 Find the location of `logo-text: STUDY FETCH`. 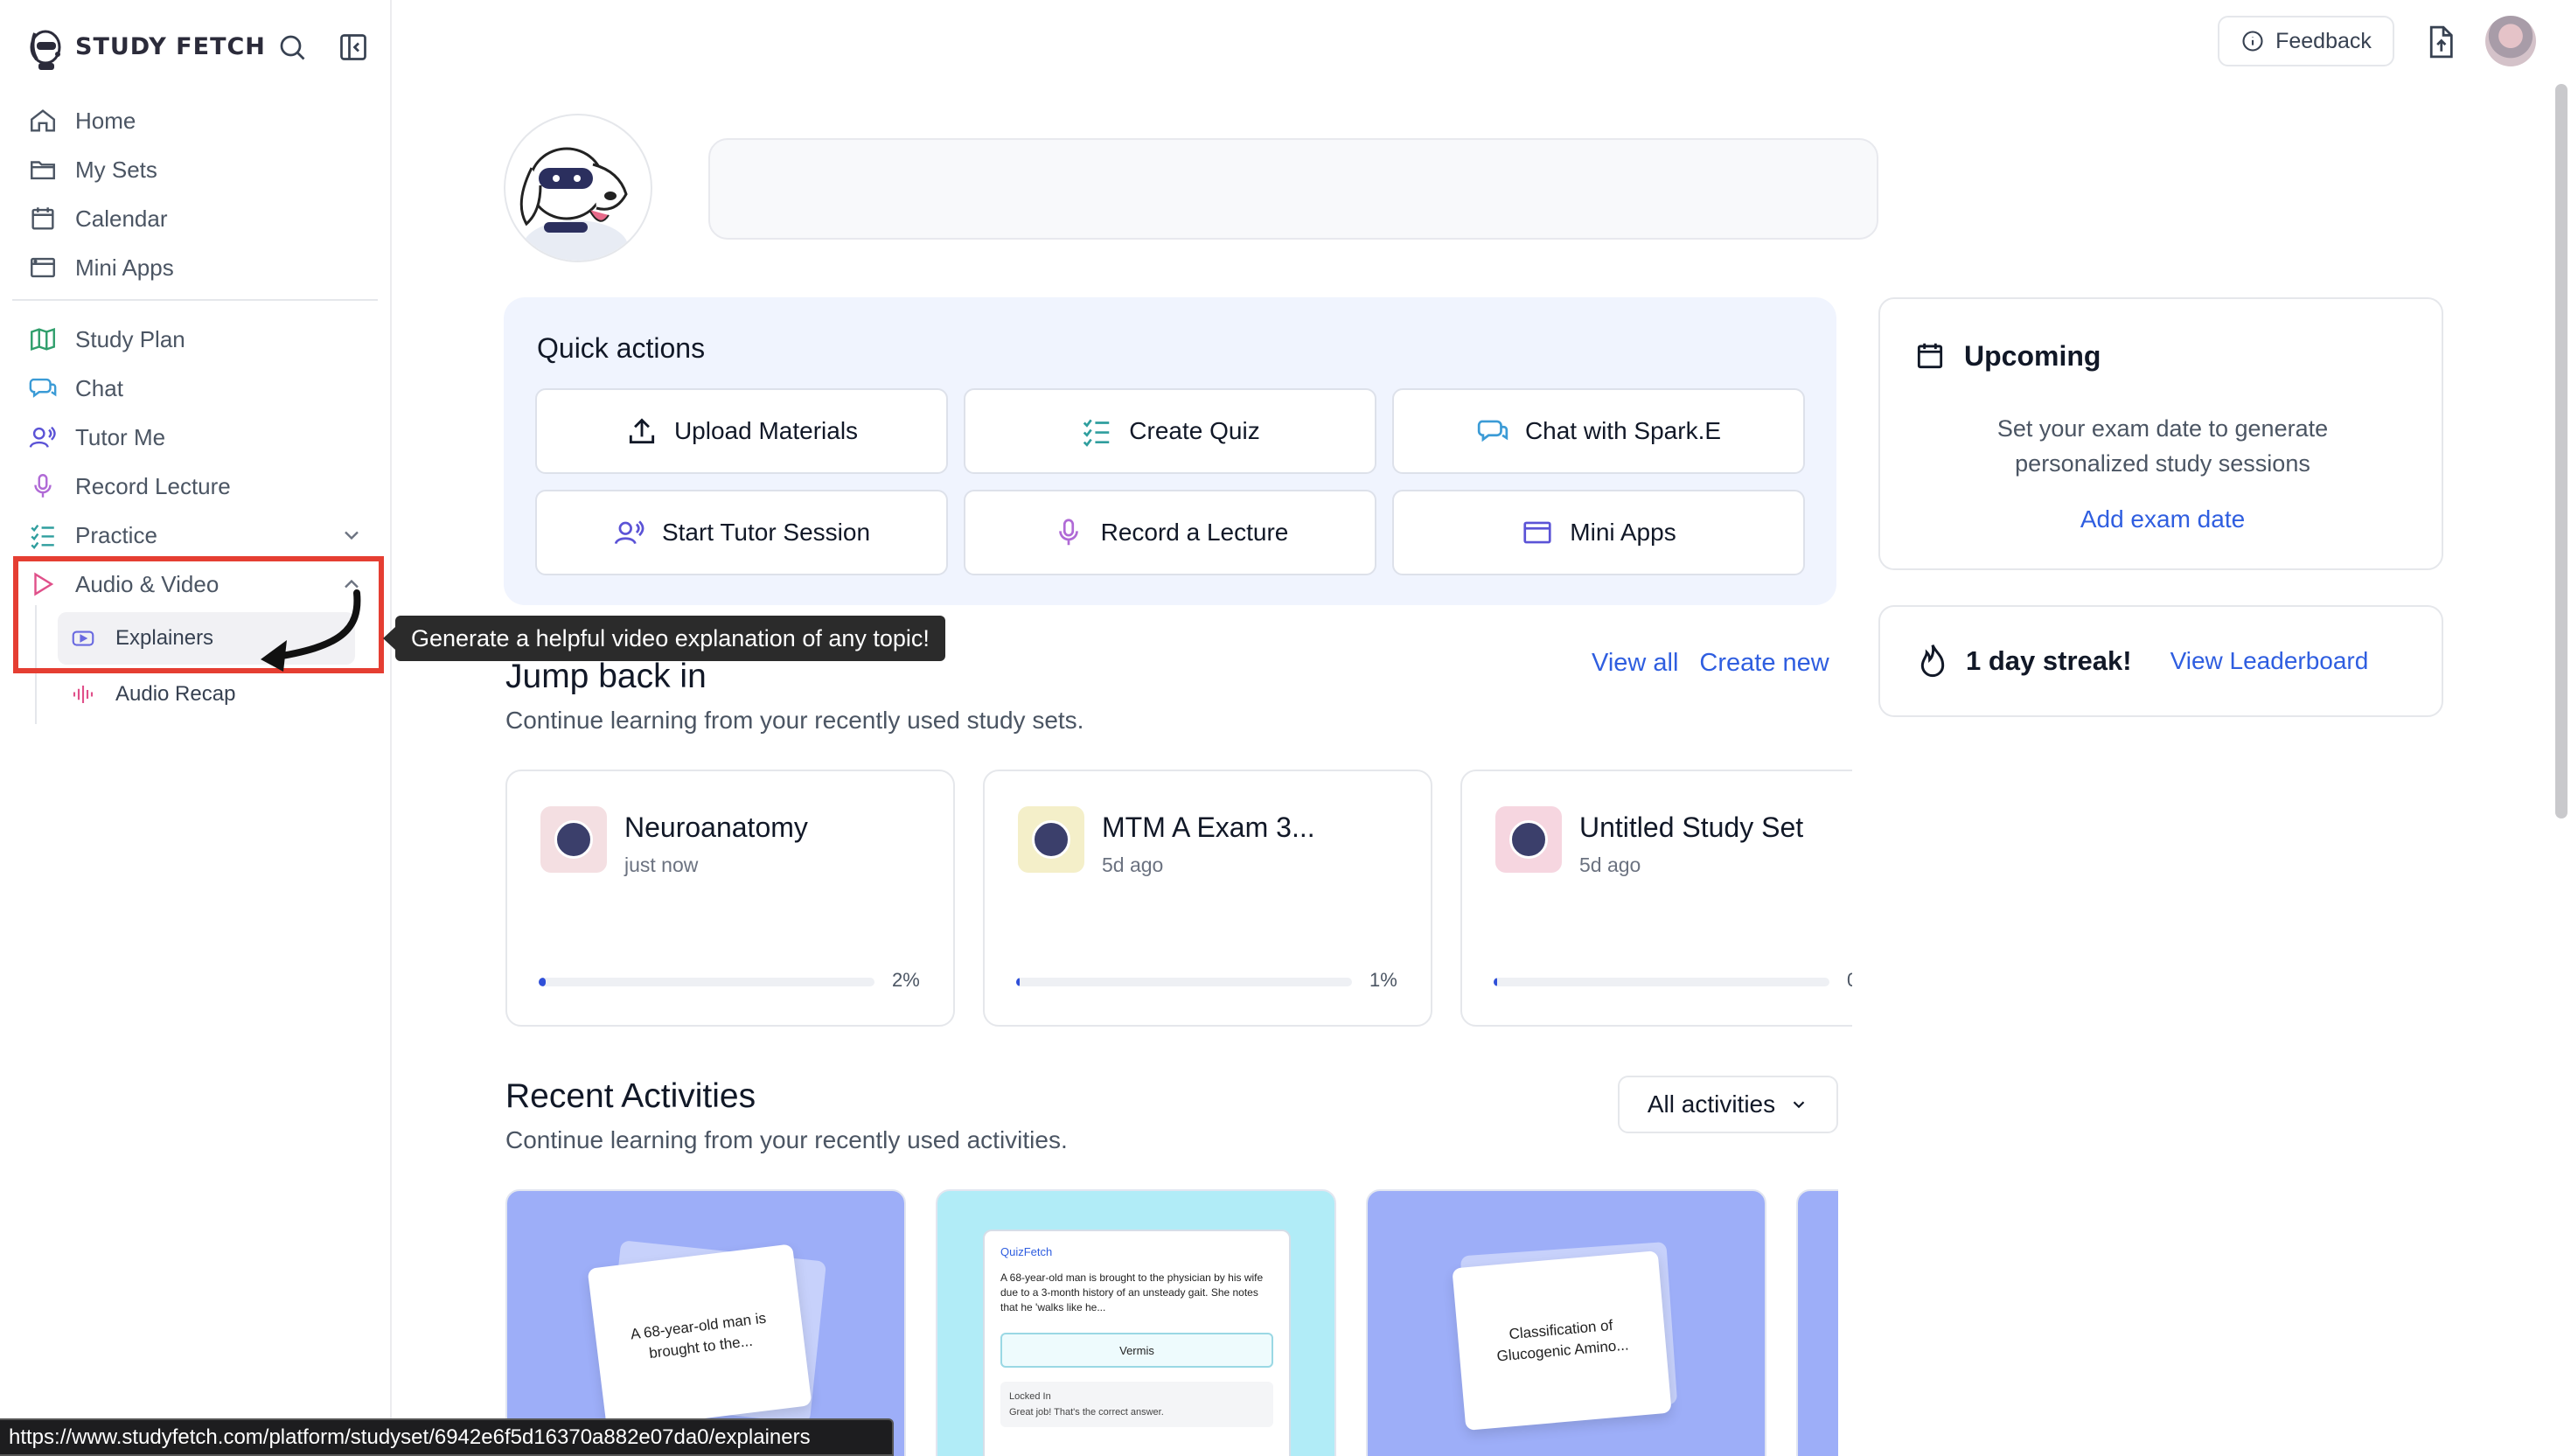

logo-text: STUDY FETCH is located at coordinates (170, 46).